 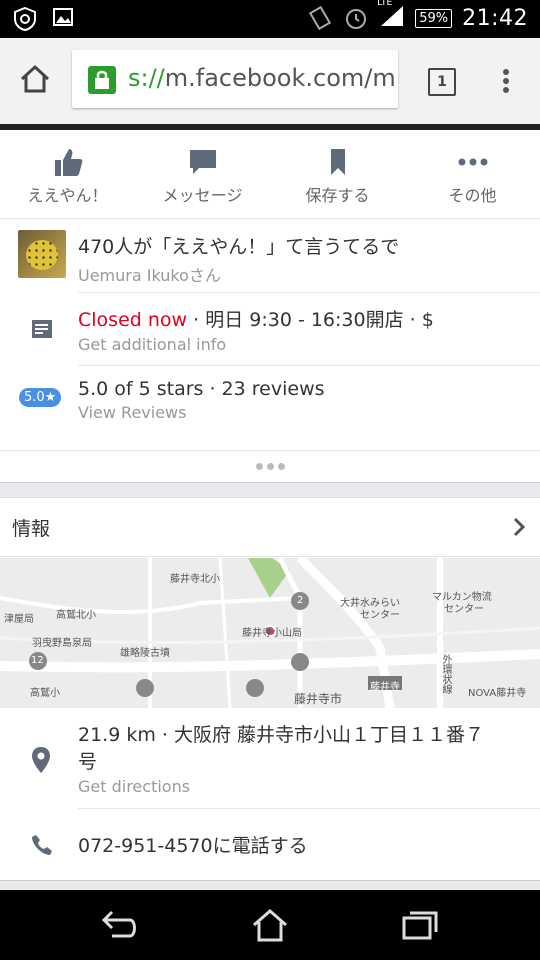 I want to click on expand-more-dots, so click(x=270, y=466).